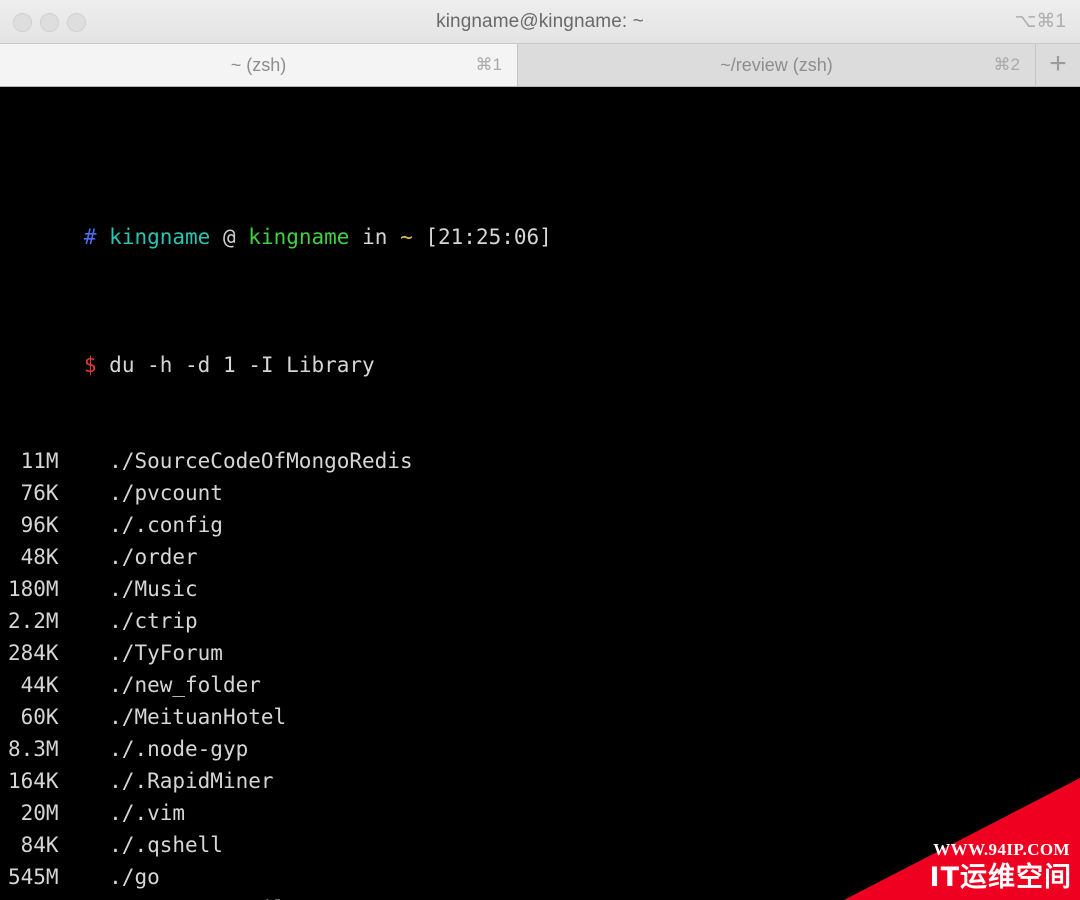  What do you see at coordinates (544, 557) in the screenshot?
I see `du-output-row: 48K ./order` at bounding box center [544, 557].